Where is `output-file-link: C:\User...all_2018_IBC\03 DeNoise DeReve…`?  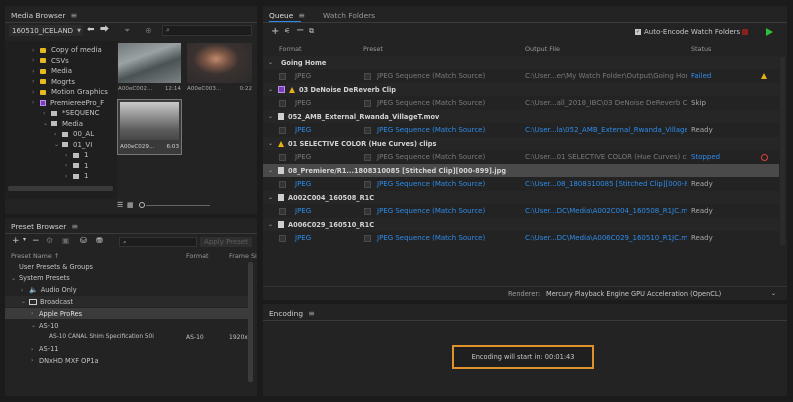 output-file-link: C:\User...all_2018_IBC\03 DeNoise DeReve… is located at coordinates (606, 103).